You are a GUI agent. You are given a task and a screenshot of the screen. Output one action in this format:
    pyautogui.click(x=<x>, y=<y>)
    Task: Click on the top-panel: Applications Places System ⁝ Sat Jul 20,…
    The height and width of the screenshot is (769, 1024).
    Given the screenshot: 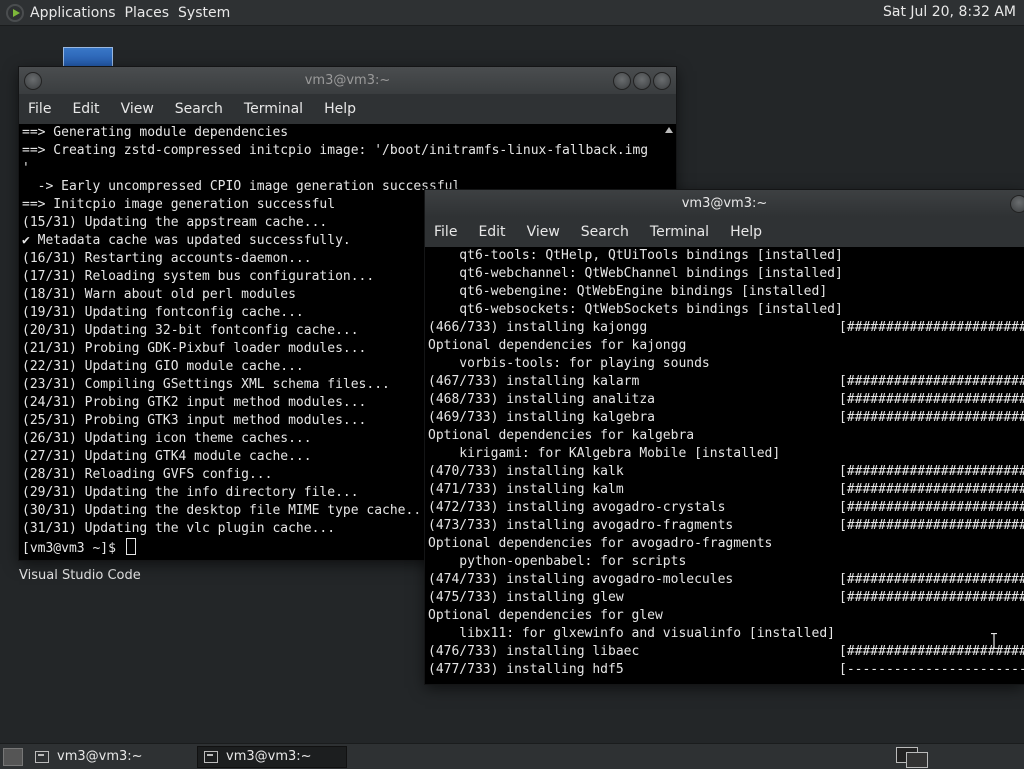 What is the action you would take?
    pyautogui.click(x=512, y=13)
    